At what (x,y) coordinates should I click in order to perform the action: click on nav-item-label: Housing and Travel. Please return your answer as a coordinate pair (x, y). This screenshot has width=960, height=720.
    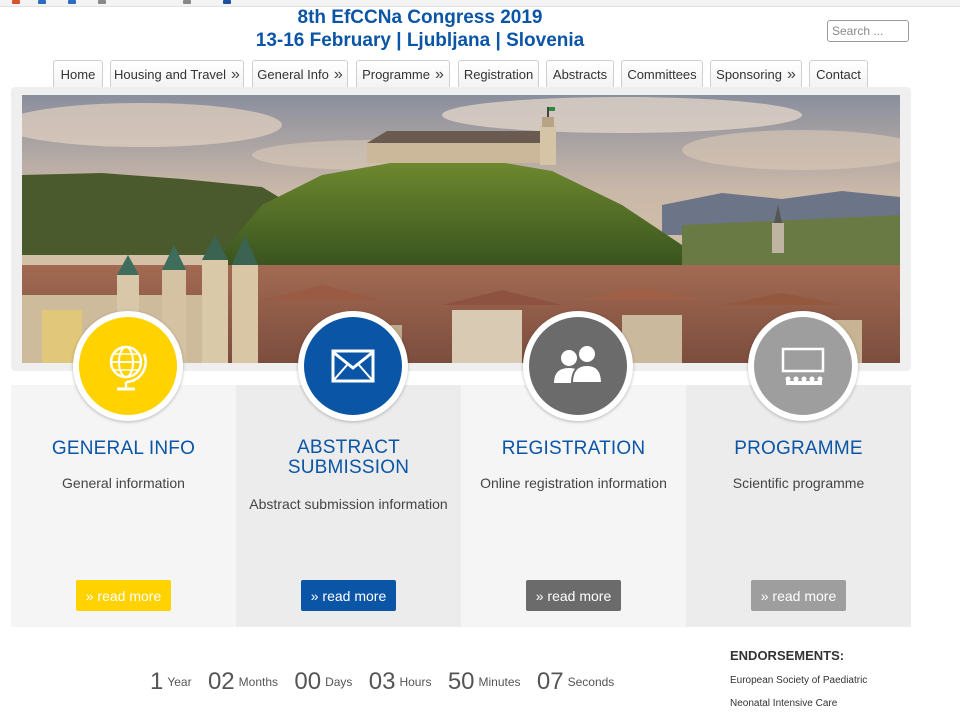
    Looking at the image, I should click on (170, 74).